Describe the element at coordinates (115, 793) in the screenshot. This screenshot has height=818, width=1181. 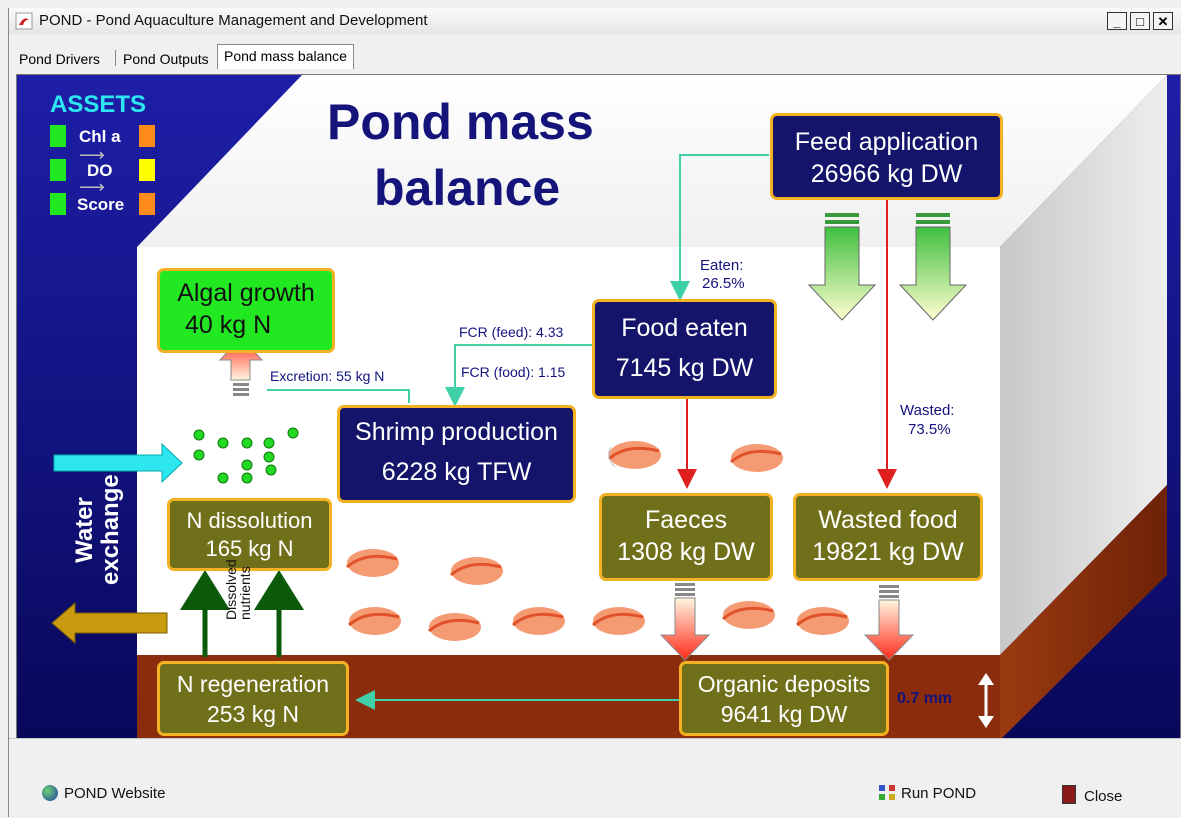
I see `pond-website-label: POND Website` at that location.